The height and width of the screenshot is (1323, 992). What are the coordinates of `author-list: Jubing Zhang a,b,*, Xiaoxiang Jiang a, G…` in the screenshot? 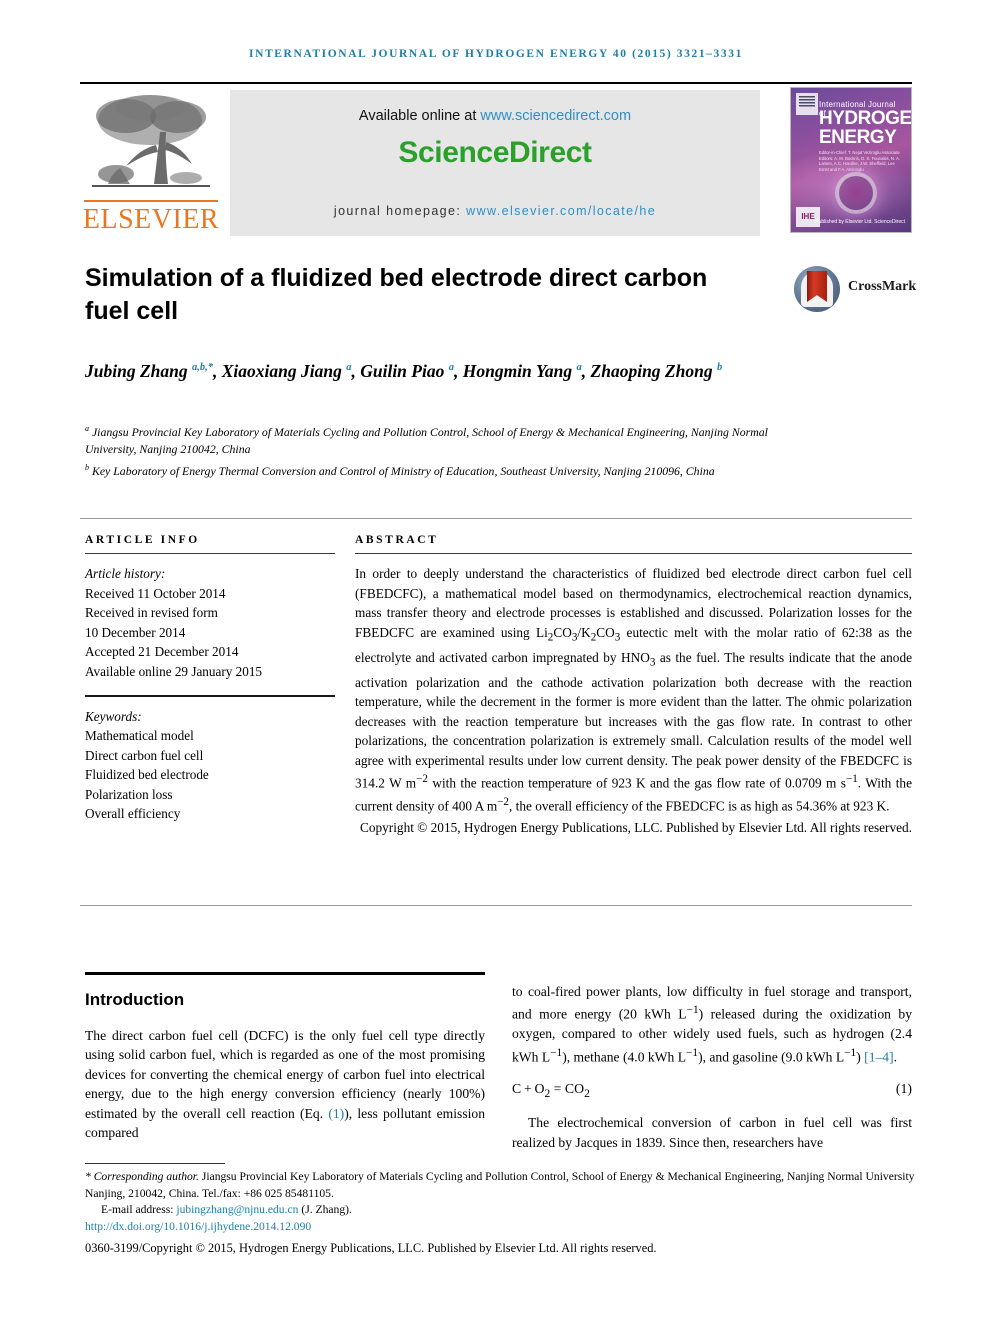 It's located at (404, 370).